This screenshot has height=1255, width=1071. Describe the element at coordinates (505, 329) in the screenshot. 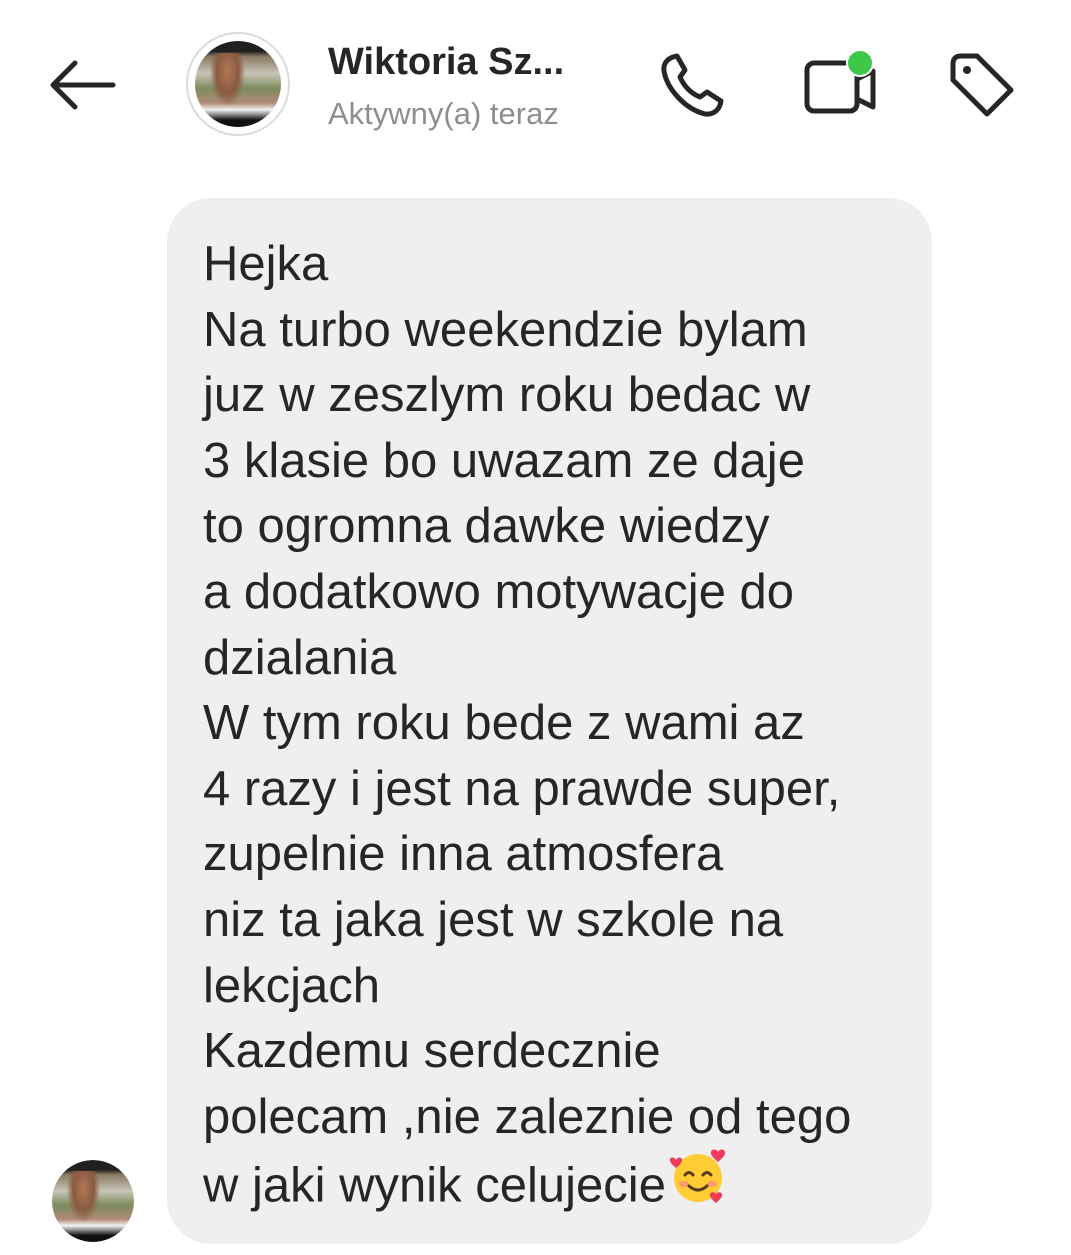

I see `message-line: Na turbo weekendzie bylam` at that location.